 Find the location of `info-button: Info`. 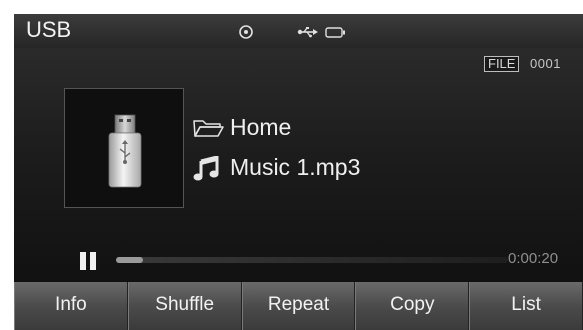

info-button: Info is located at coordinates (71, 306).